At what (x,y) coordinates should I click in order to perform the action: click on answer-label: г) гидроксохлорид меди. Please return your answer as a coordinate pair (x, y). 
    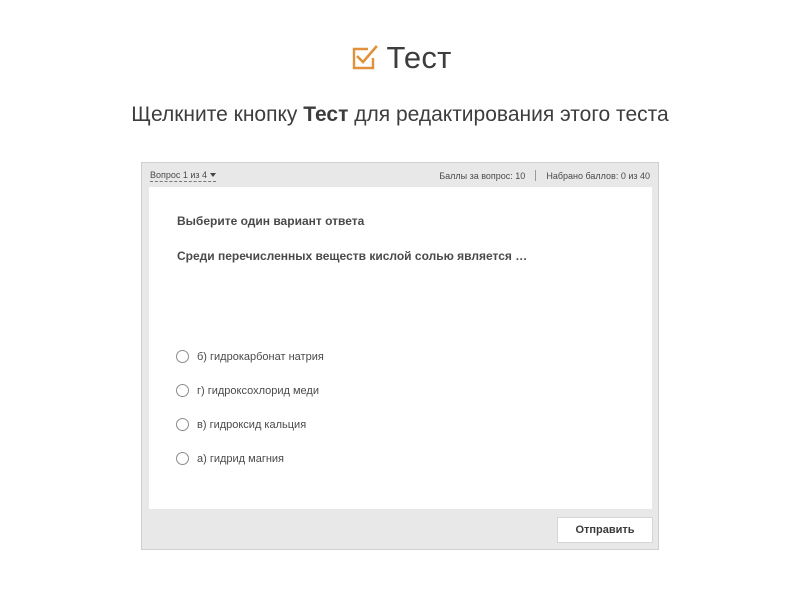
    Looking at the image, I should click on (258, 390).